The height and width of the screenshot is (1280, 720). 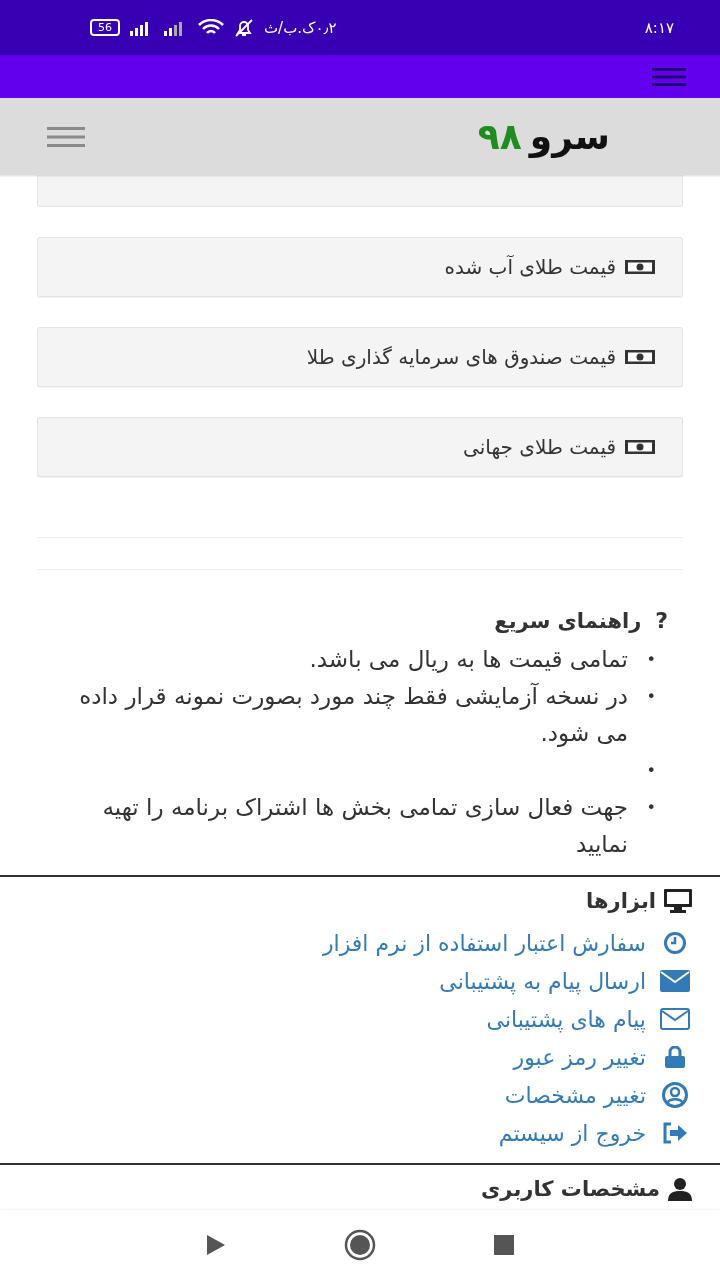 I want to click on help-item: تمامی قیمت ها به ریال می باشد., so click(x=468, y=660).